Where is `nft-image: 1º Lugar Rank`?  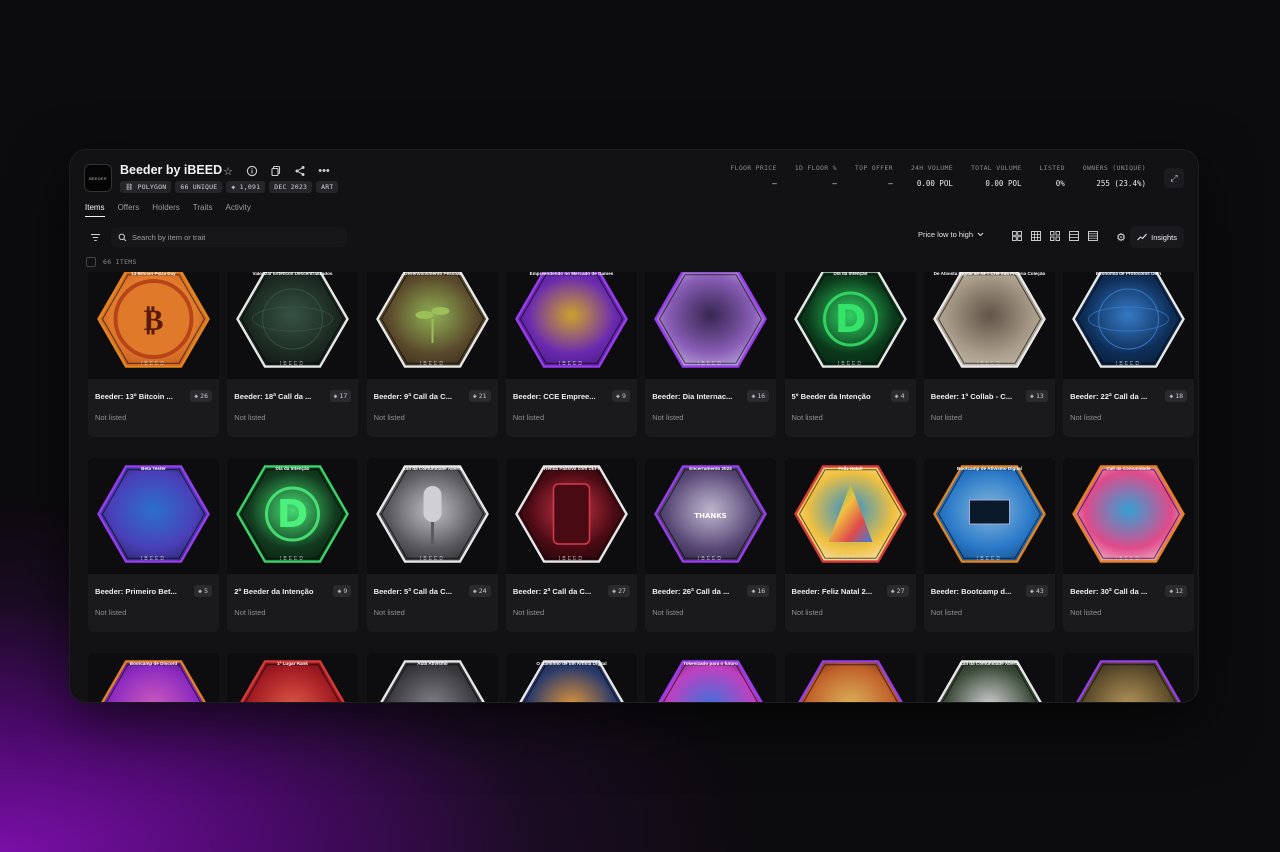
nft-image: 1º Lugar Rank is located at coordinates (293, 677).